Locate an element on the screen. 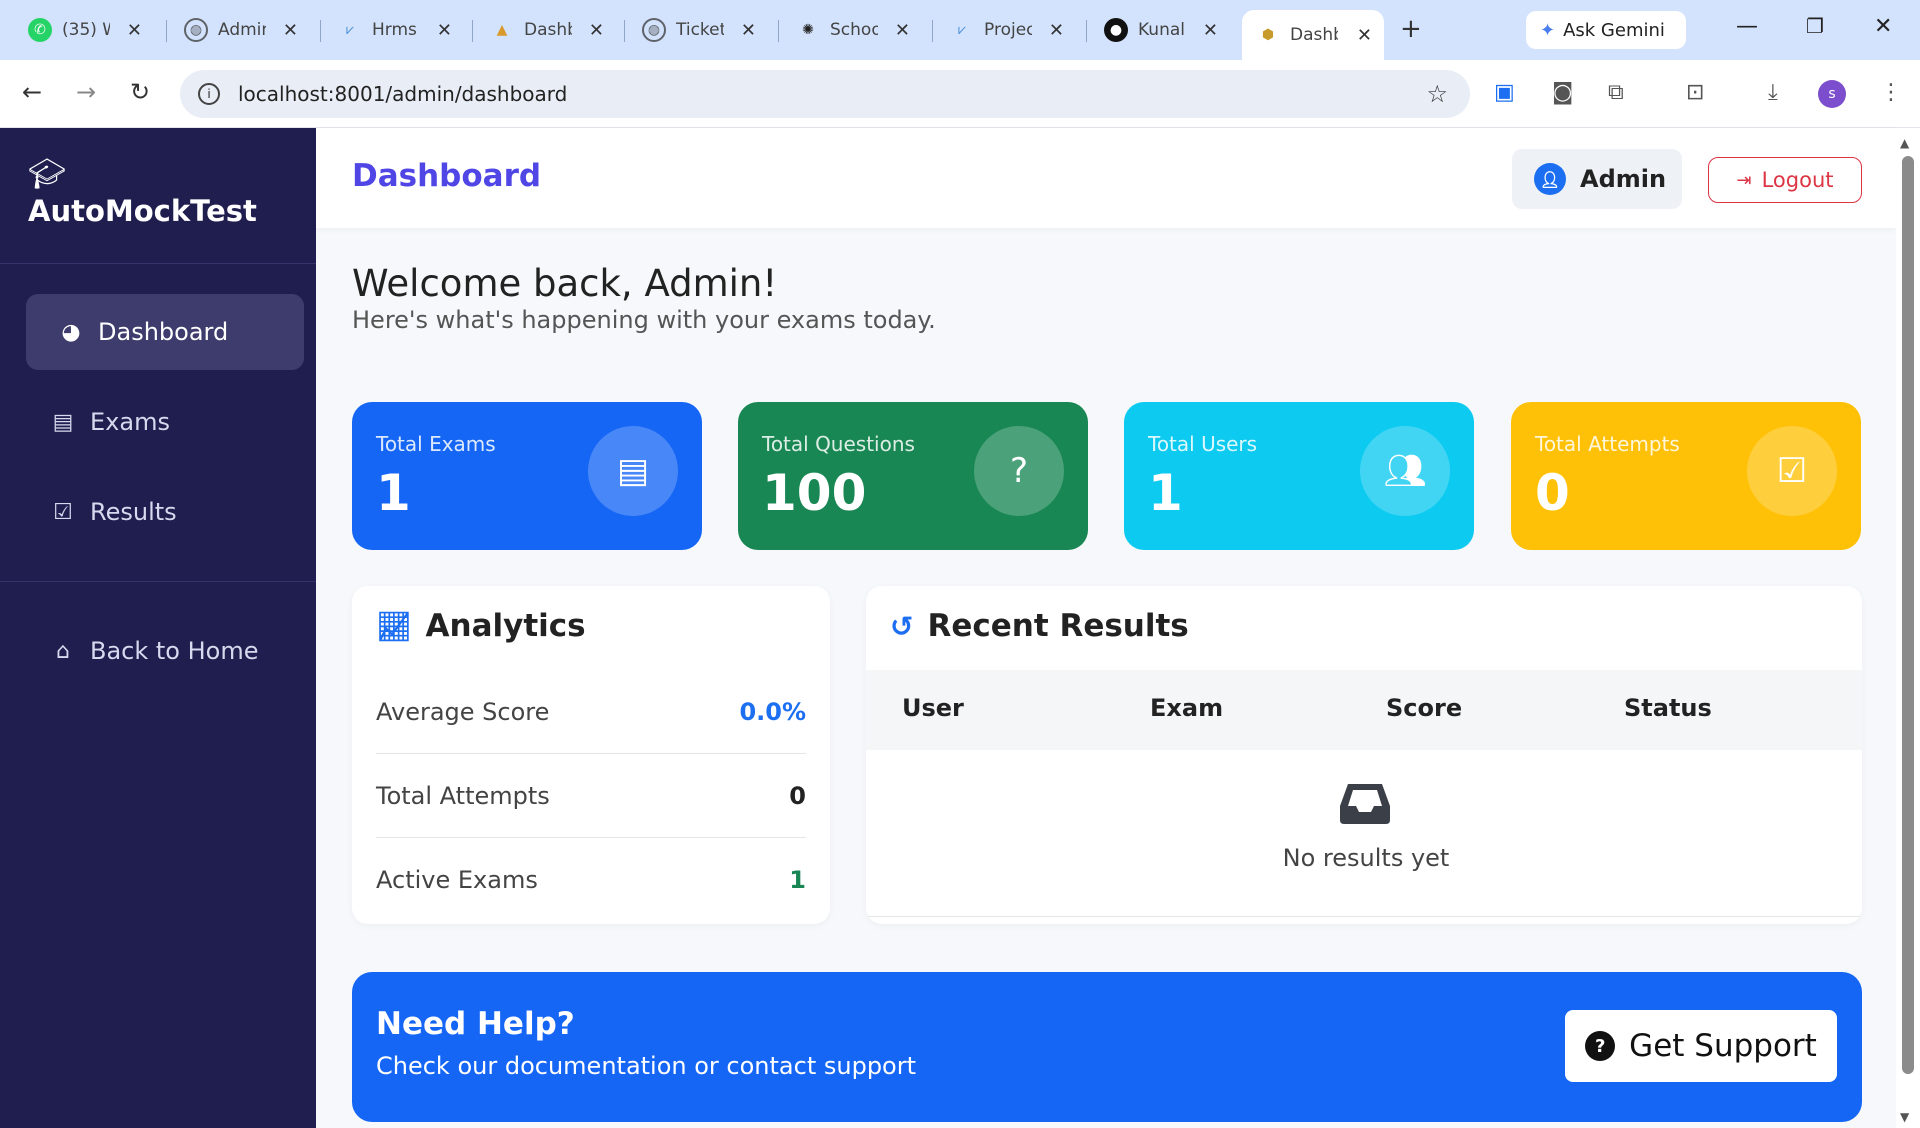 The width and height of the screenshot is (1920, 1128). scrollbar-thumb is located at coordinates (1908, 615).